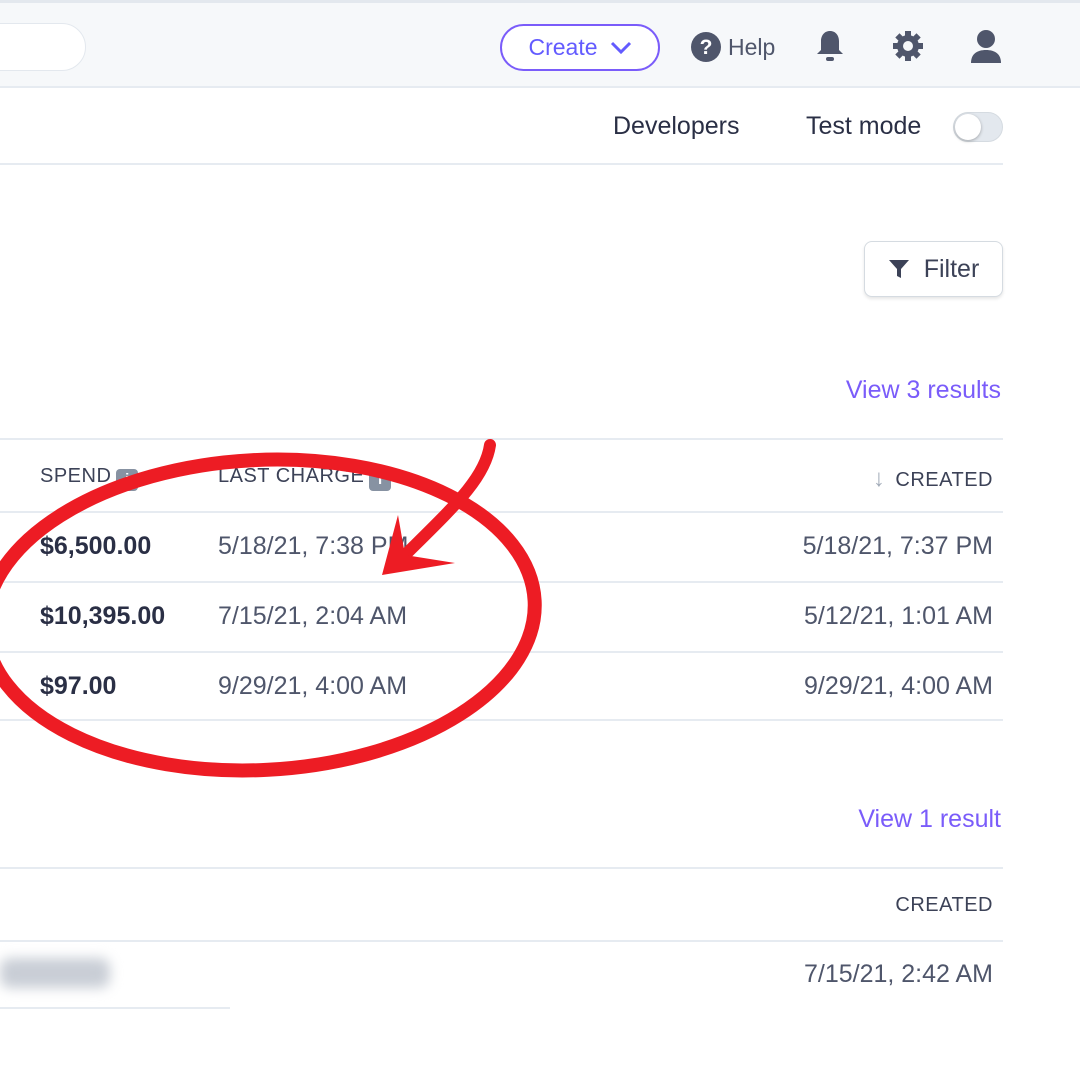 The width and height of the screenshot is (1080, 1080). What do you see at coordinates (898, 974) in the screenshot?
I see `created-cell: 7/15/21, 2:42 AM` at bounding box center [898, 974].